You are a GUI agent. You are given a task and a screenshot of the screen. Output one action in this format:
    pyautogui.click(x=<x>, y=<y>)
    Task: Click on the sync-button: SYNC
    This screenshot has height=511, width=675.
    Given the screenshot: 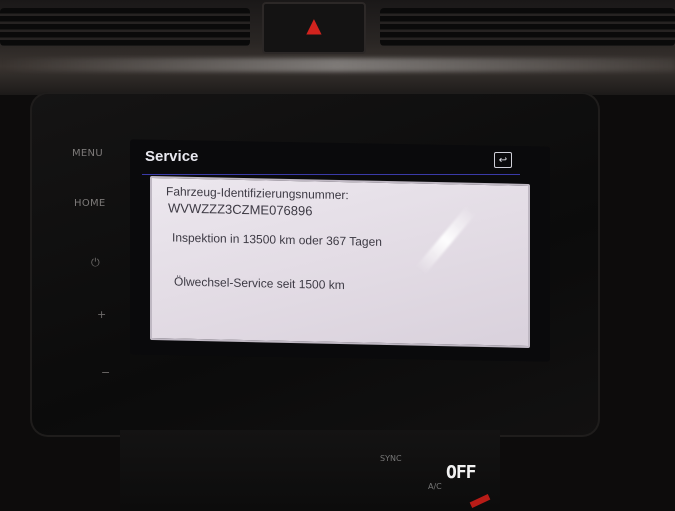 What is the action you would take?
    pyautogui.click(x=391, y=458)
    